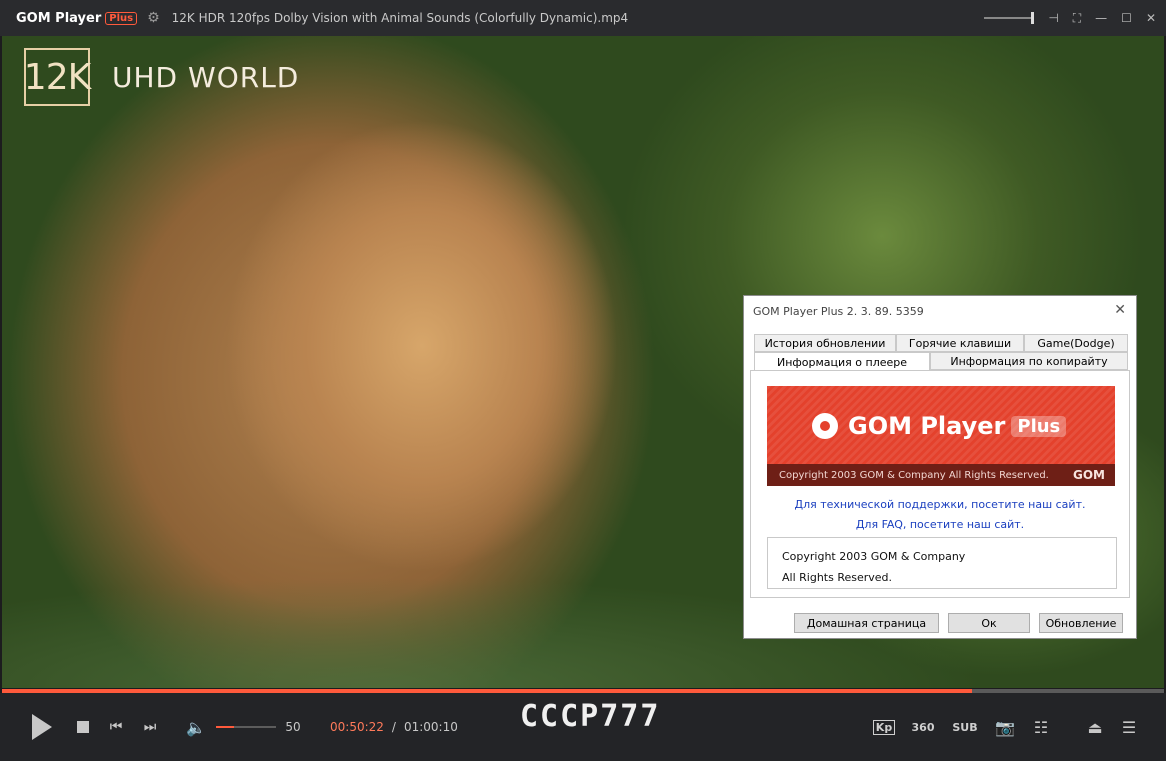  Describe the element at coordinates (927, 426) in the screenshot. I see `banner-title: GOM Player` at that location.